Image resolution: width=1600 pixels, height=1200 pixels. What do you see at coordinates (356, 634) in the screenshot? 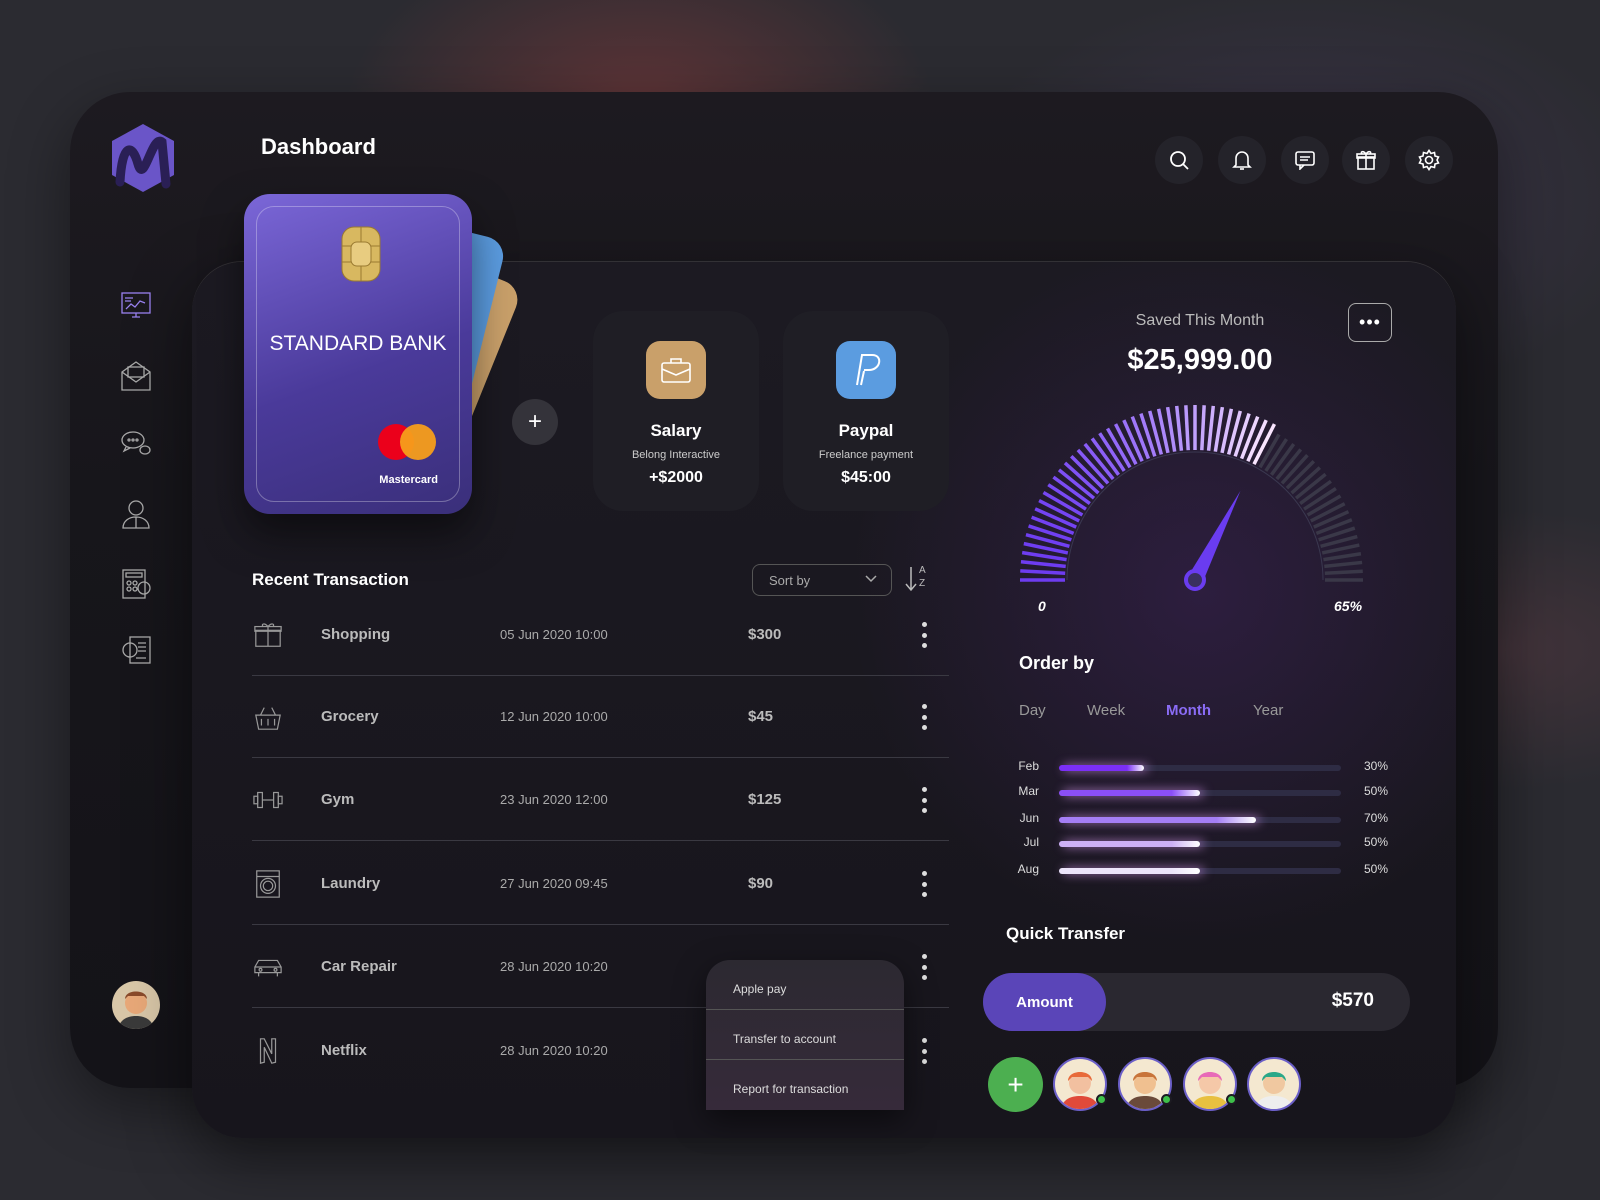
I see `transaction-name: Shopping` at bounding box center [356, 634].